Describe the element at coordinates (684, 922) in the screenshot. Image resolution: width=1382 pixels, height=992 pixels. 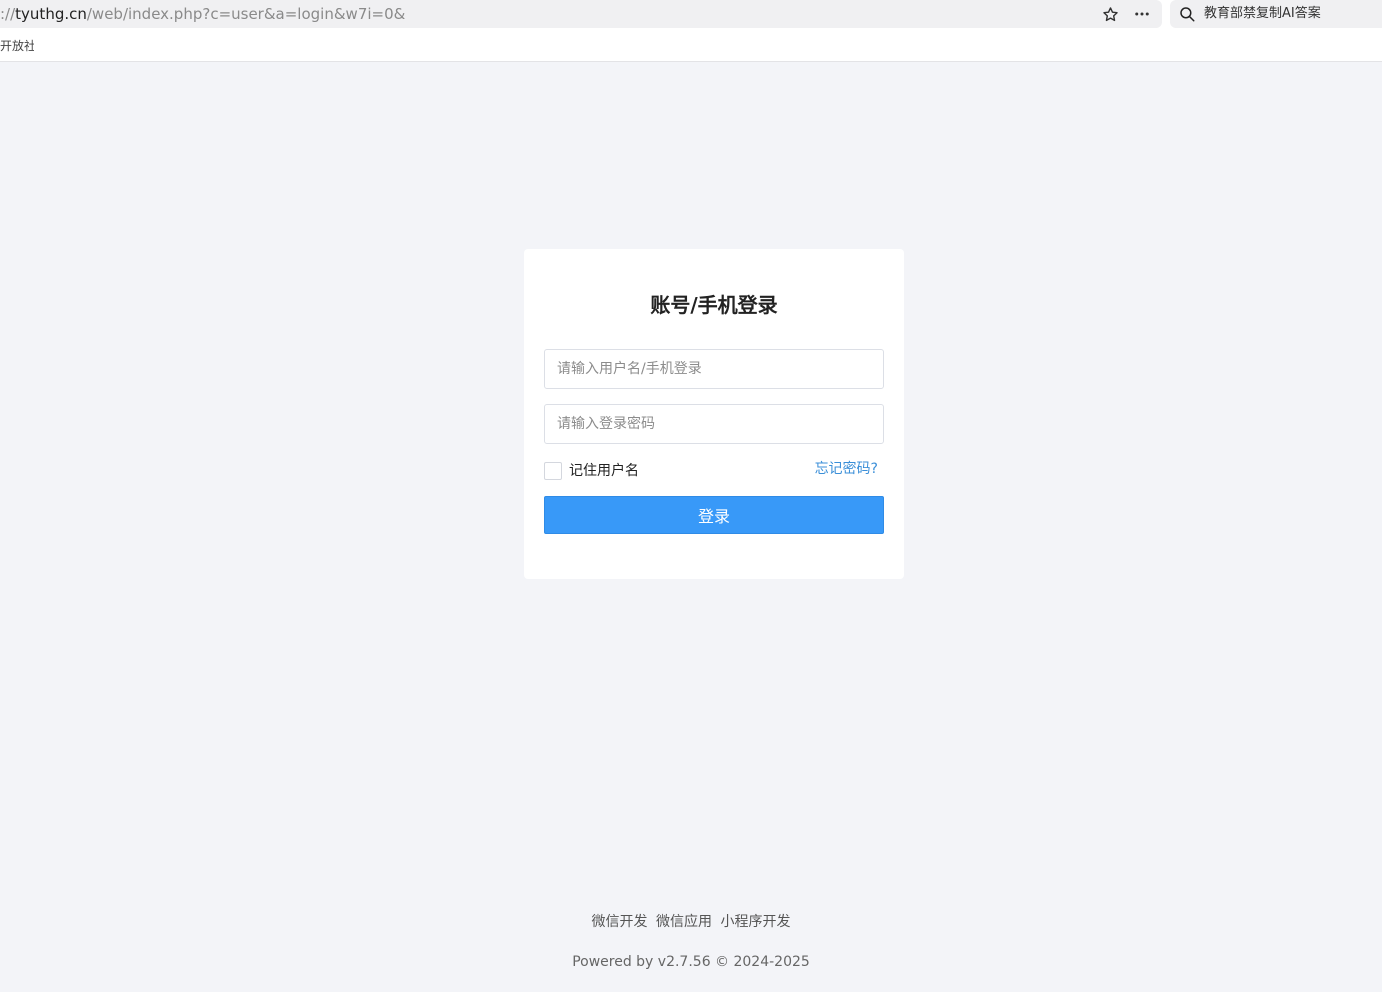
I see `footer-link-wechat-apps: 微信应用` at that location.